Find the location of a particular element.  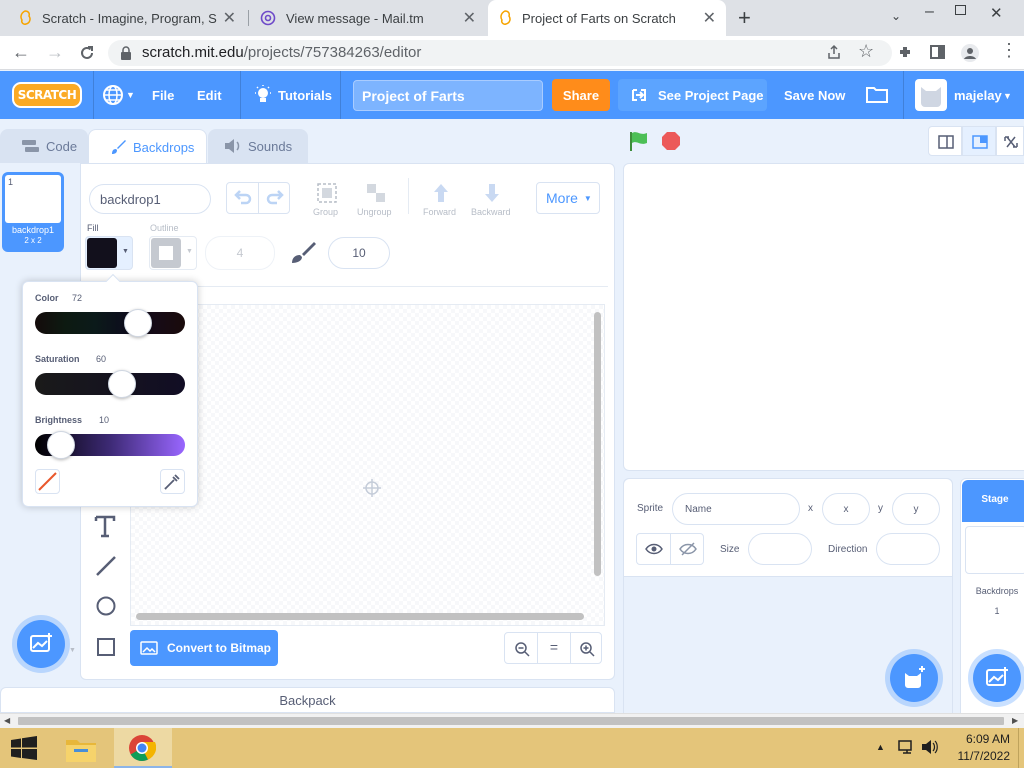

scrollbar-thumb is located at coordinates (511, 721).